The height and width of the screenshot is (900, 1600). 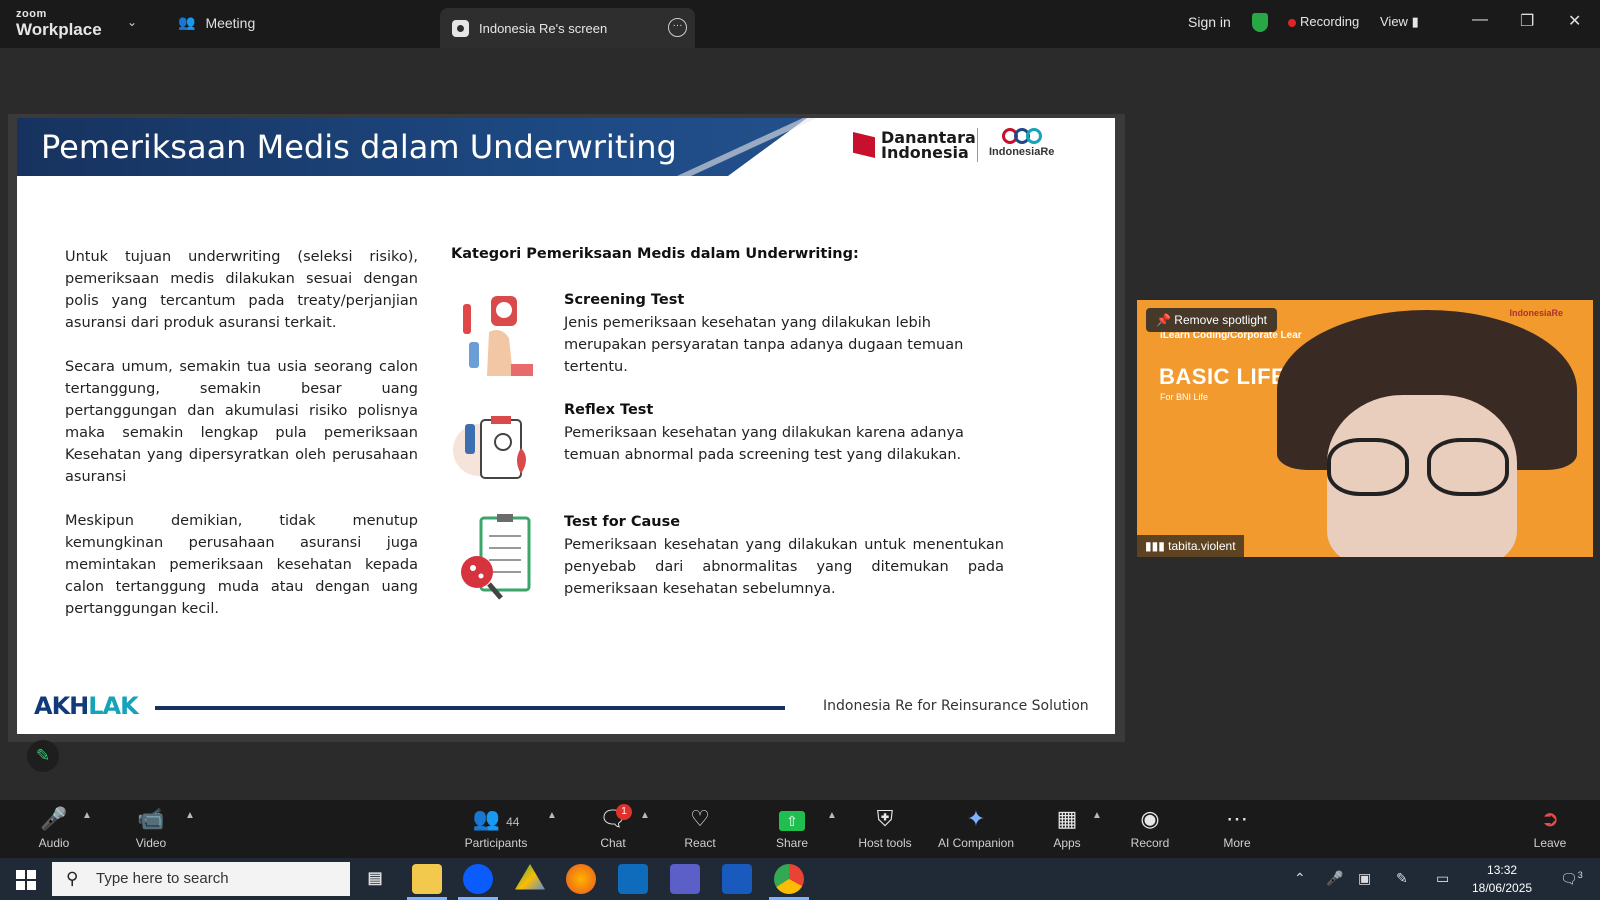 I want to click on more-label: More, so click(x=1237, y=843).